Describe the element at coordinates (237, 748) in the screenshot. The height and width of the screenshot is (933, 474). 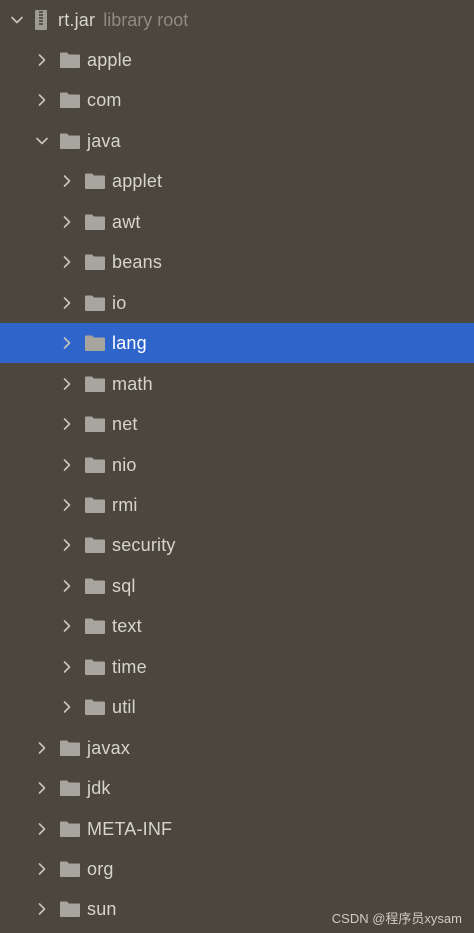
I see `tree-node-javax: javax` at that location.